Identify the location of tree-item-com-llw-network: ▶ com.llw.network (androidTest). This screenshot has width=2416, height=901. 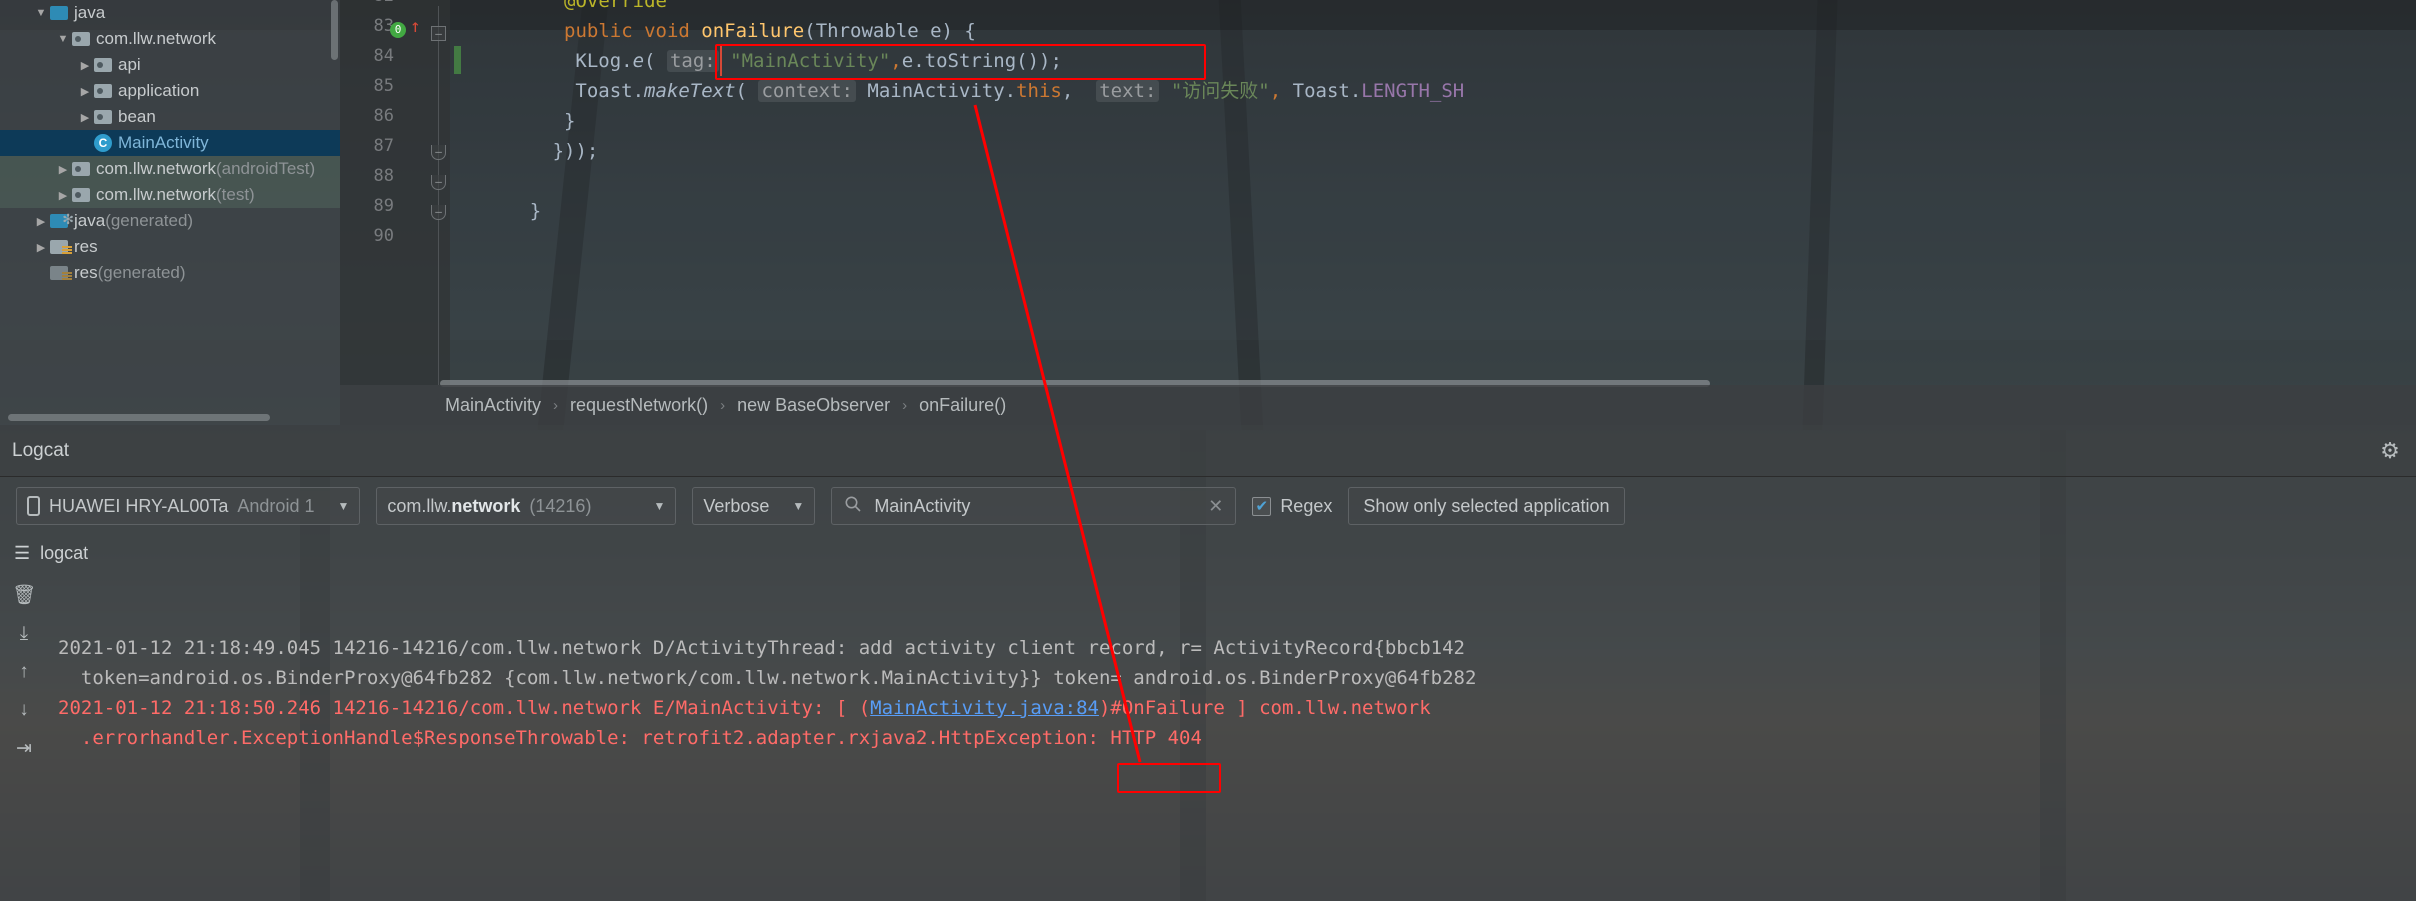
(170, 169).